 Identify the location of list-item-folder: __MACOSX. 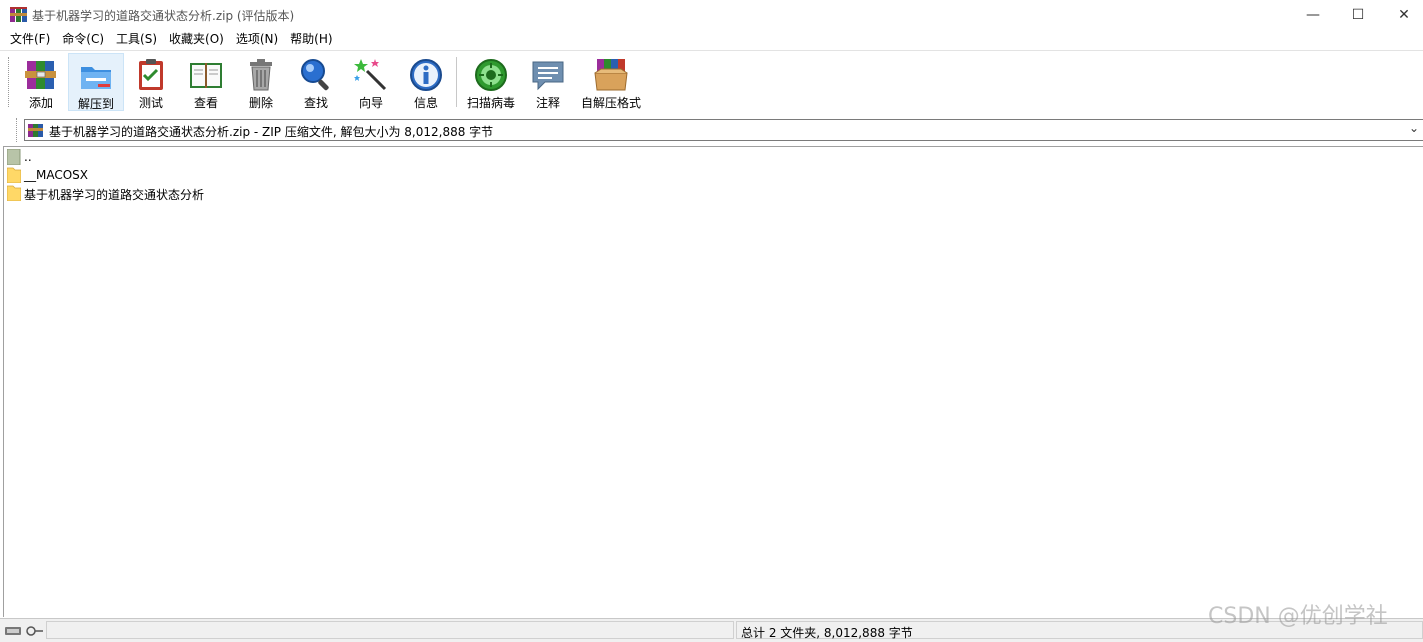
(206, 175).